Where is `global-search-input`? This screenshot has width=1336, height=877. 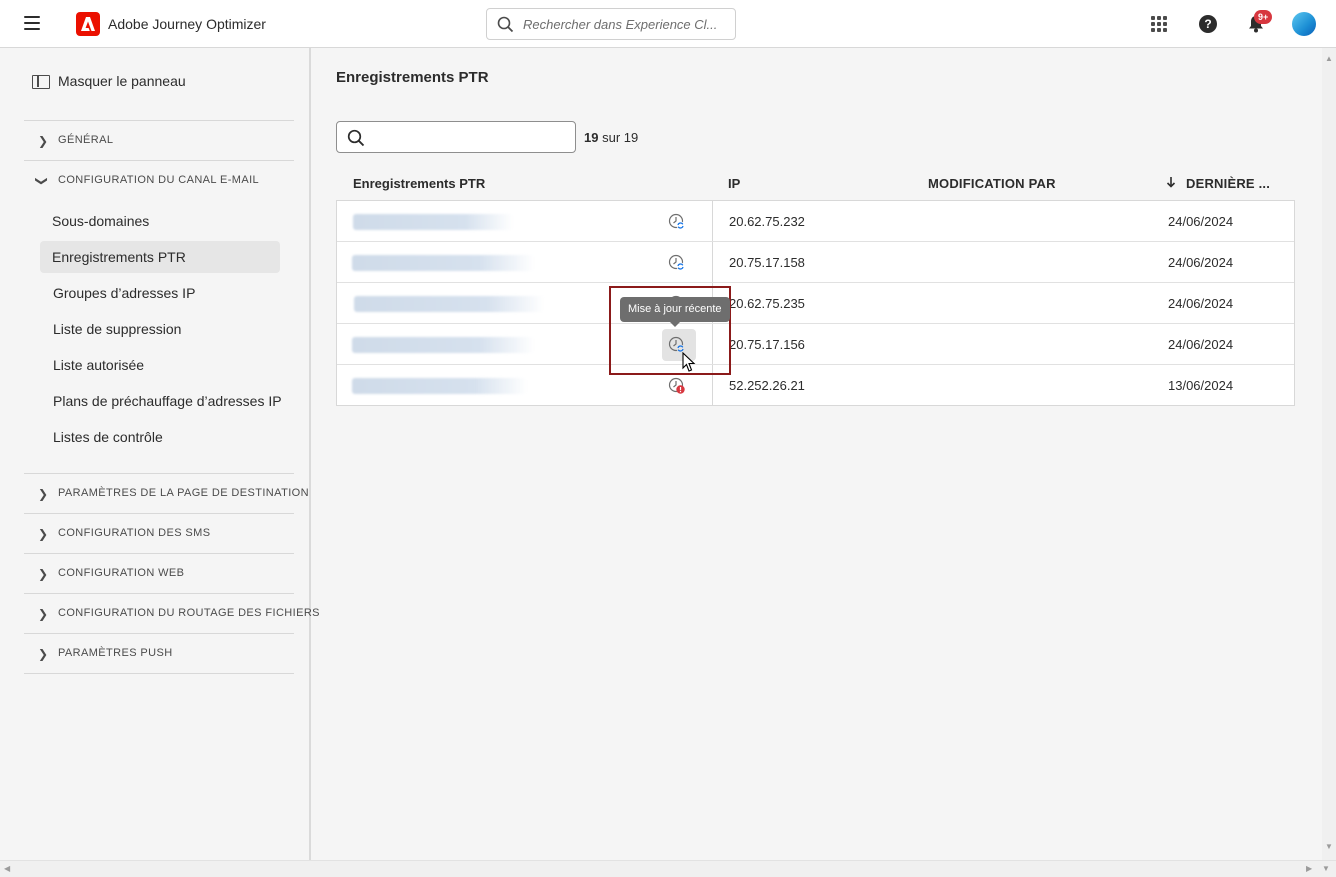
global-search-input is located at coordinates (623, 24).